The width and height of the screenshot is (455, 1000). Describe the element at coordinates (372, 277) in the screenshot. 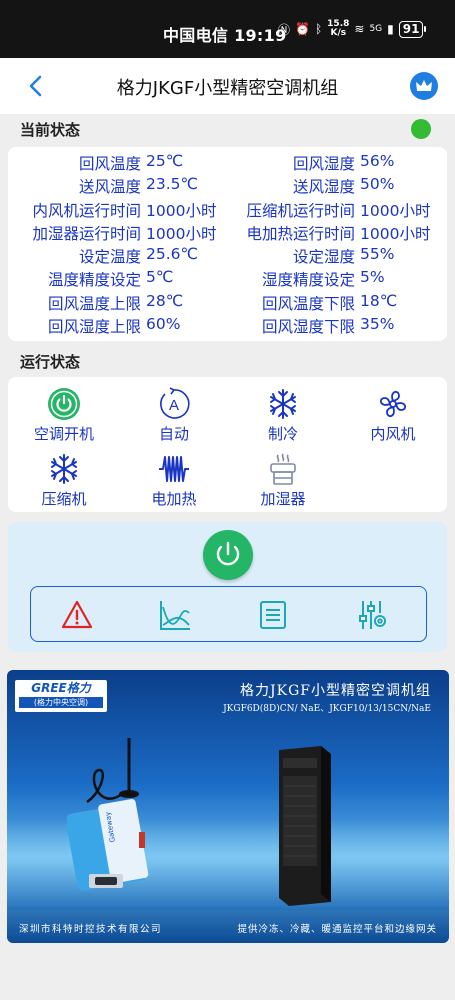

I see `param-value: 5%` at that location.